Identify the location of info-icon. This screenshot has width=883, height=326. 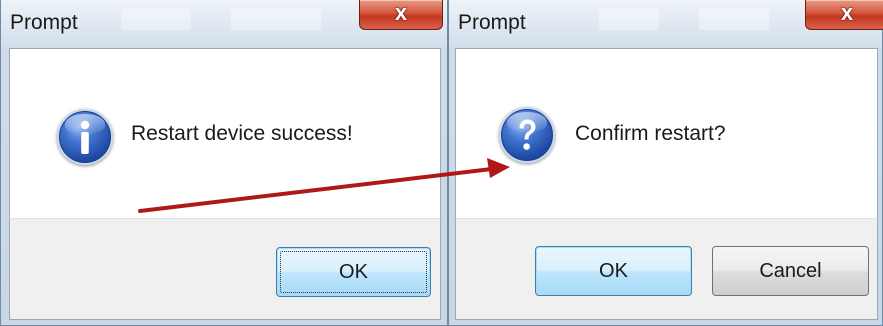
(85, 137).